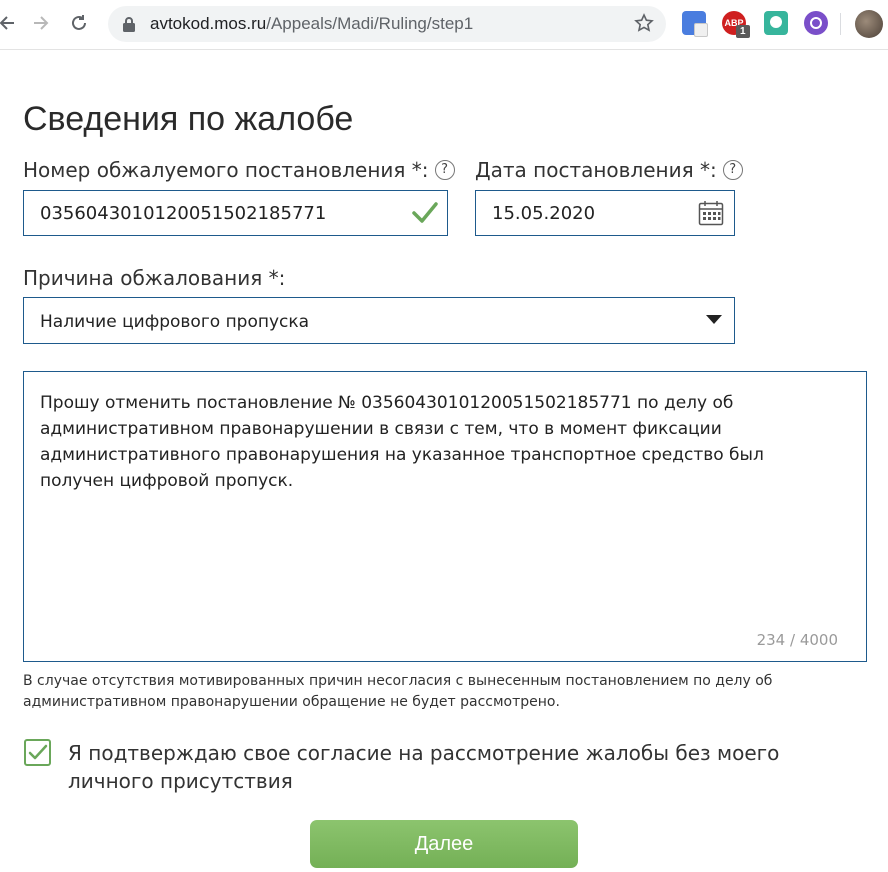  I want to click on consent-checkbox, so click(37, 752).